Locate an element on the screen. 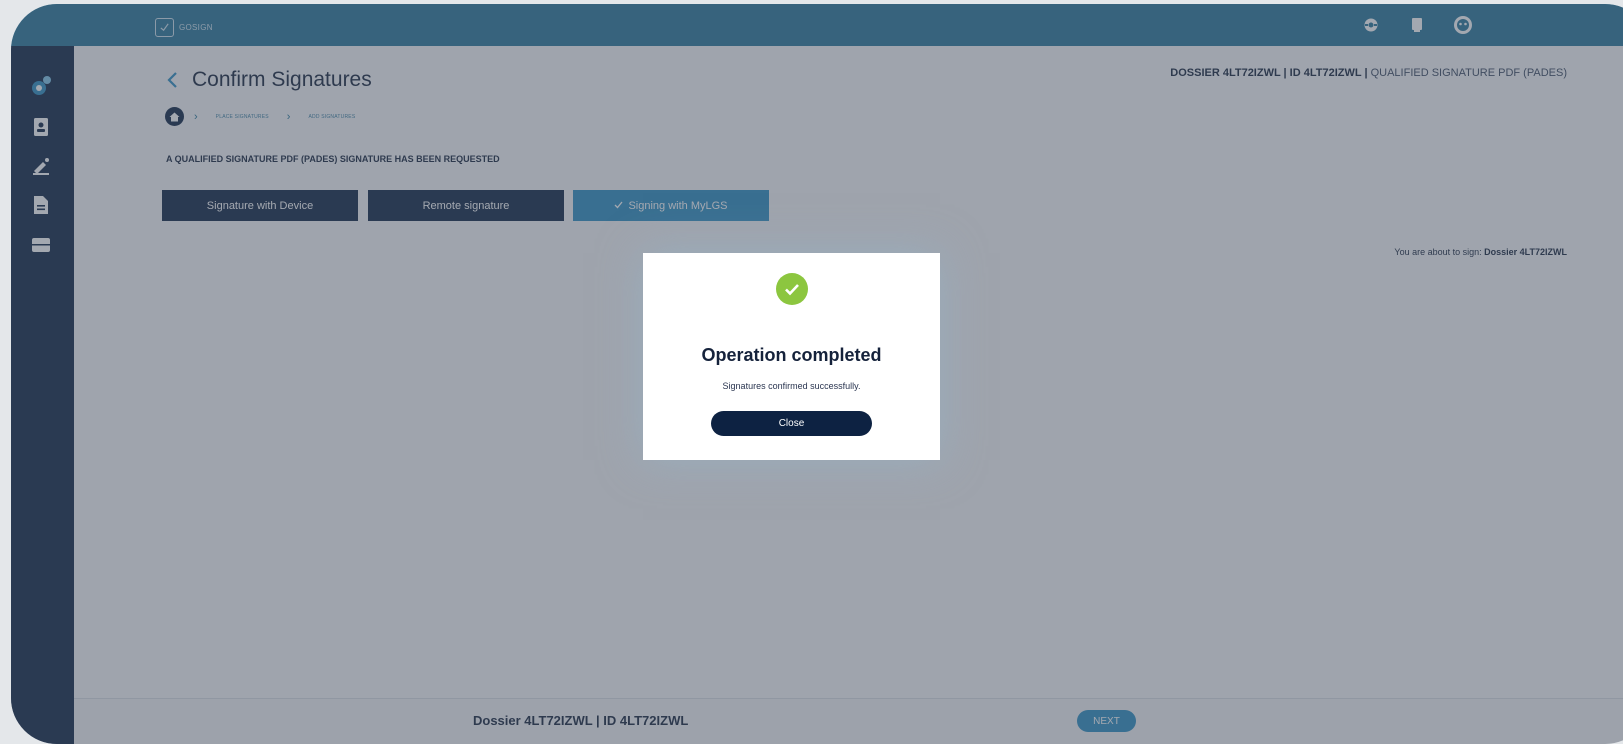 The image size is (1623, 744). dialog-message: Signatures confirmed successfully. is located at coordinates (791, 386).